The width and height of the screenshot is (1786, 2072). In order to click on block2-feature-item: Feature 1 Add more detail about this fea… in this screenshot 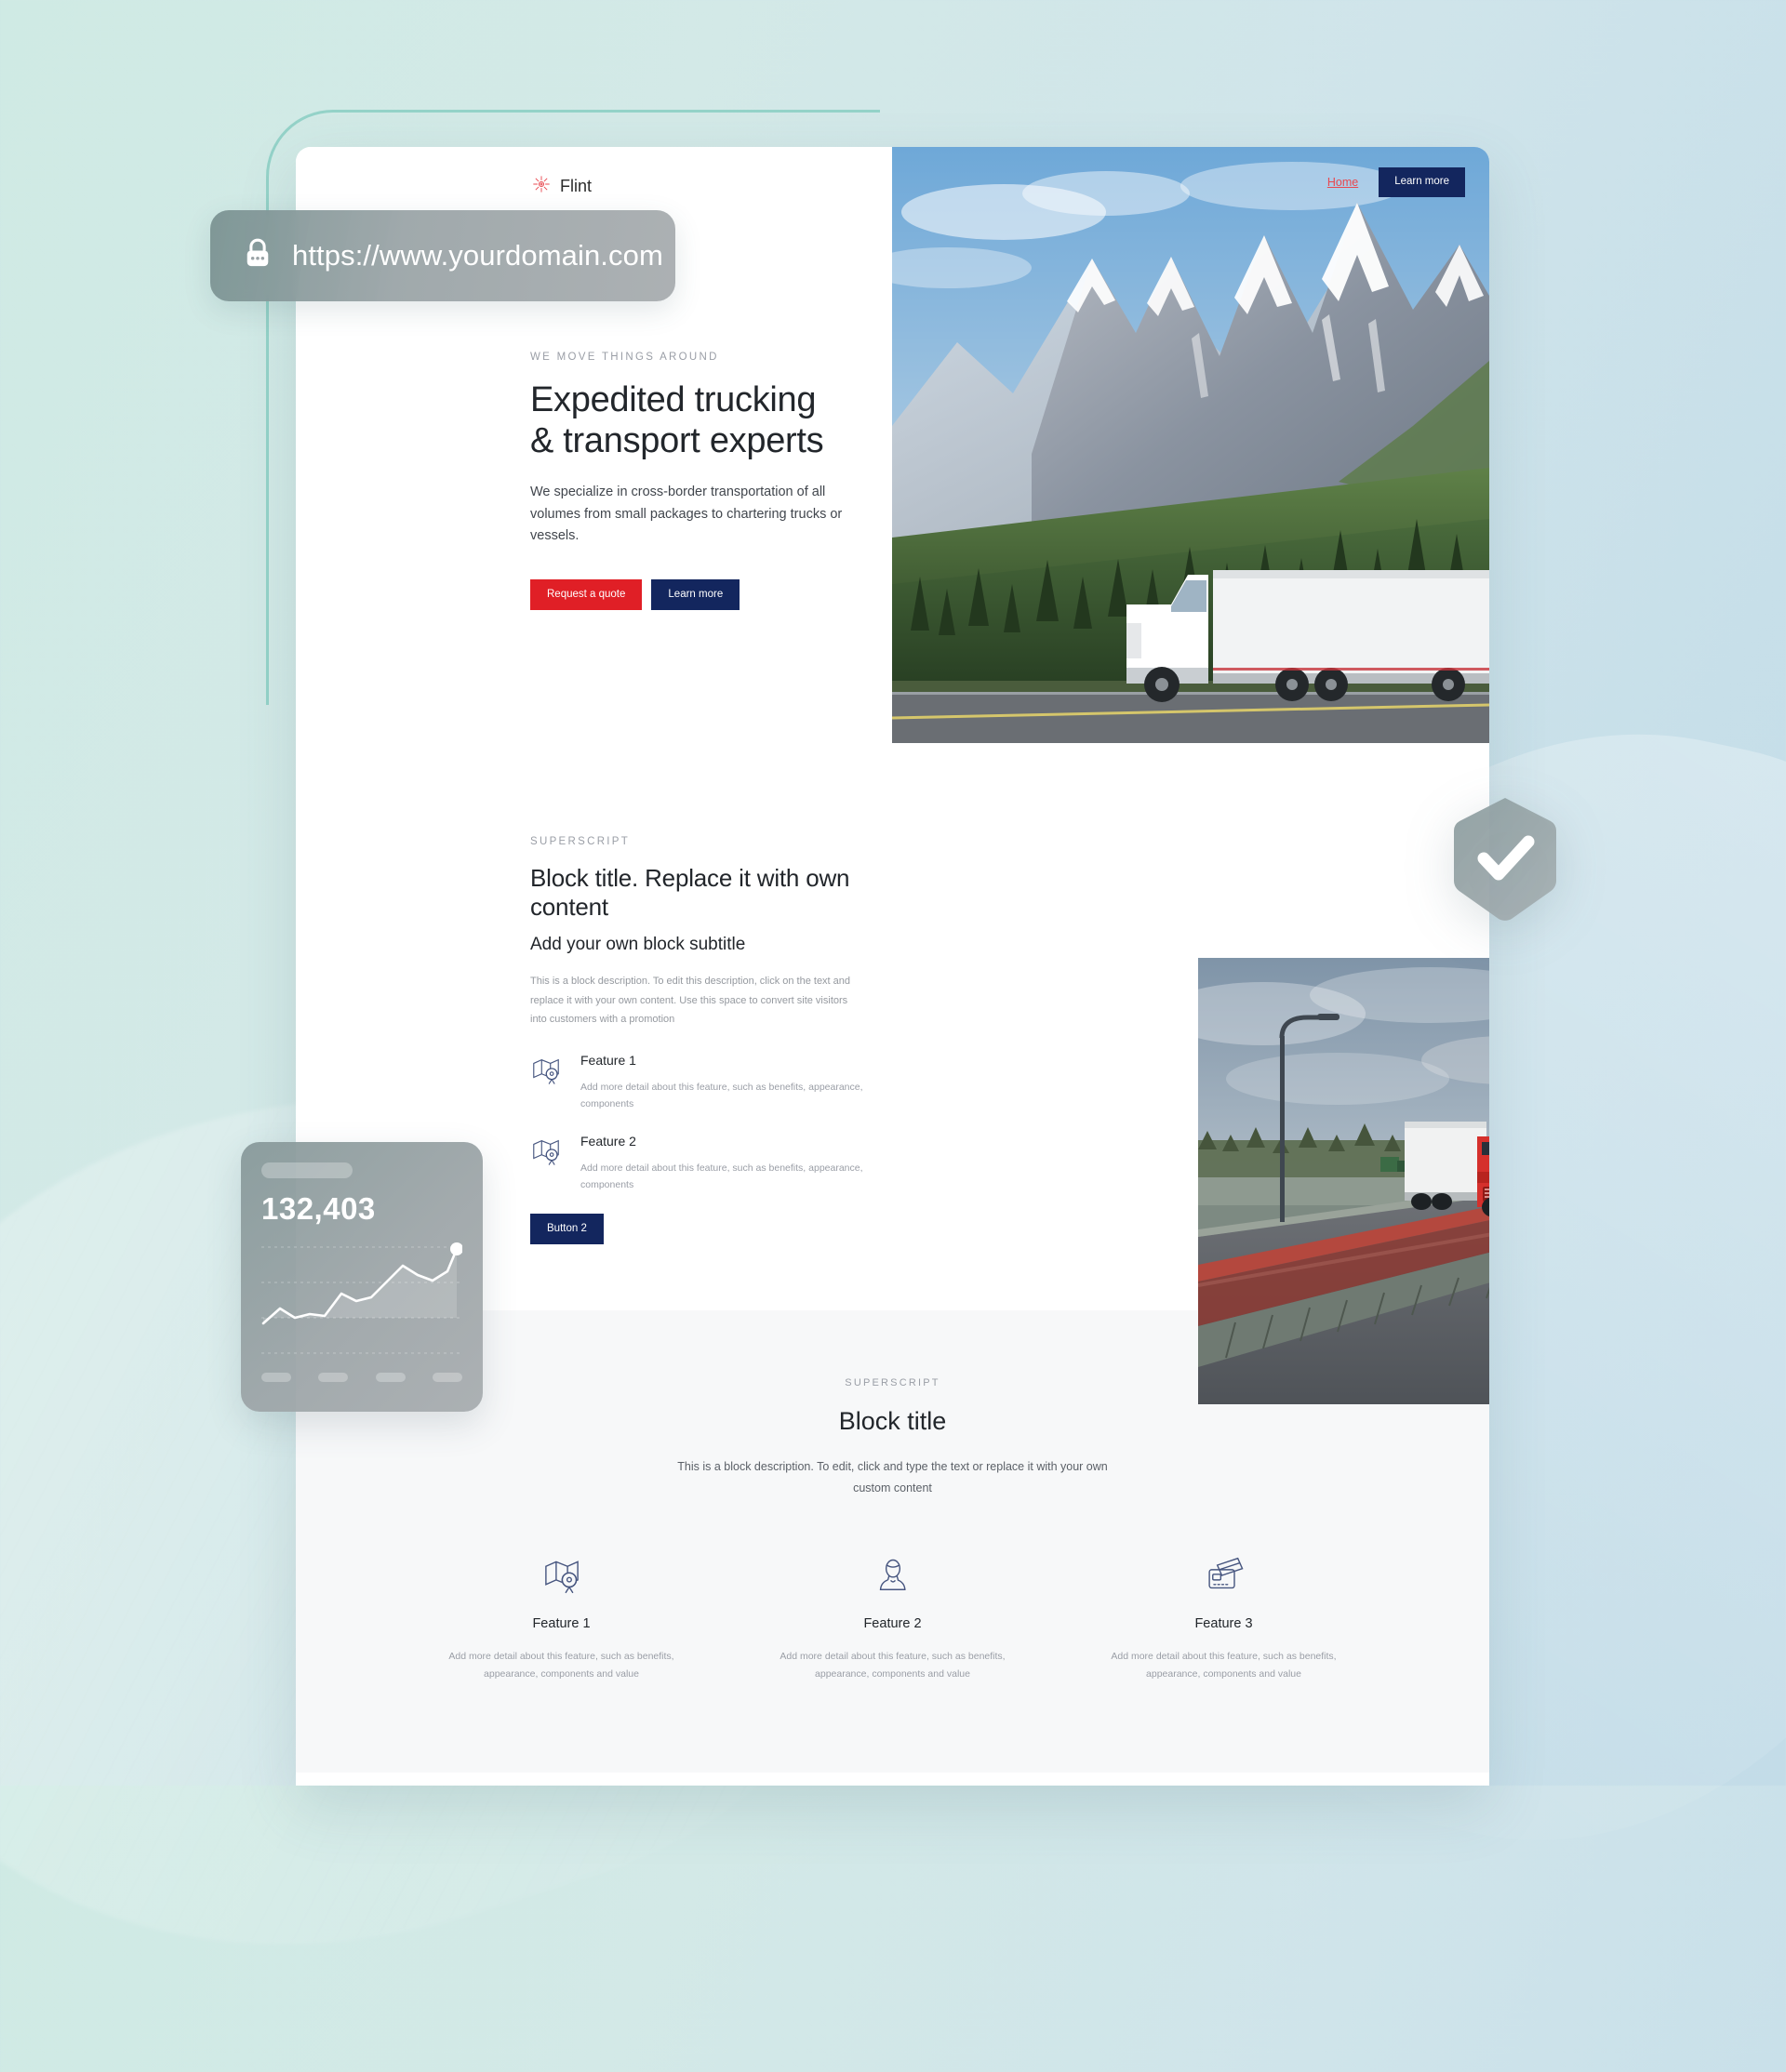, I will do `click(697, 1082)`.